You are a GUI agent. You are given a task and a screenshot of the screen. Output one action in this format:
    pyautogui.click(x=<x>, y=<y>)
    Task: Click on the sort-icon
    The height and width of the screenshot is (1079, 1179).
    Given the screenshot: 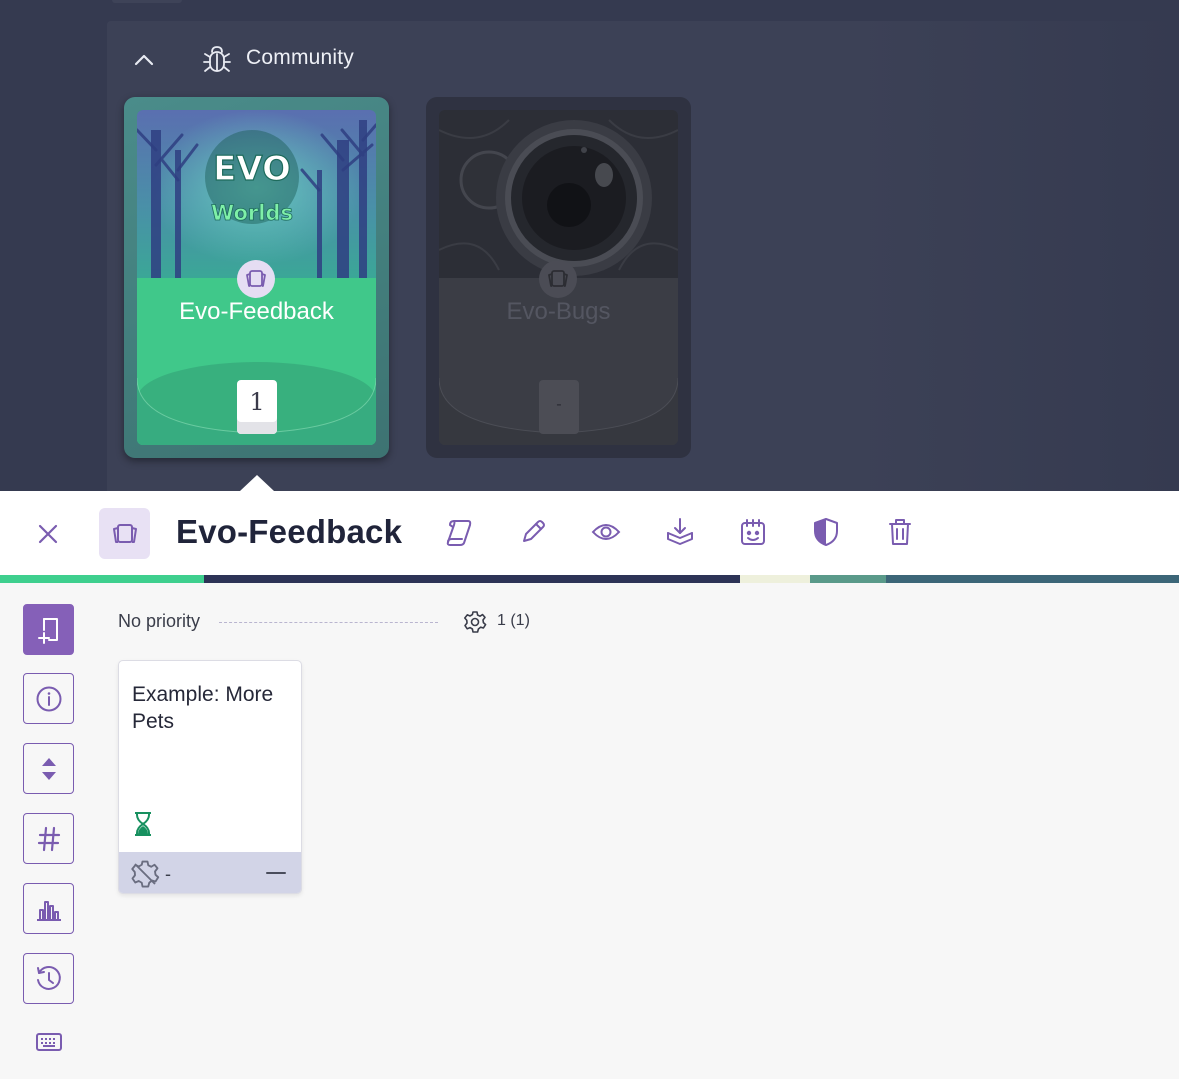 What is the action you would take?
    pyautogui.click(x=48, y=768)
    